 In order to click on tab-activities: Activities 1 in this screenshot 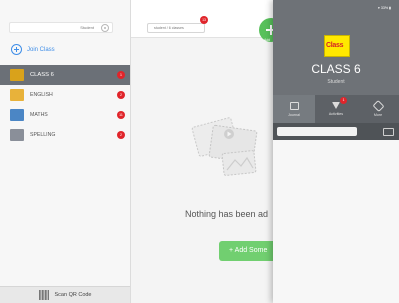, I will do `click(336, 109)`.